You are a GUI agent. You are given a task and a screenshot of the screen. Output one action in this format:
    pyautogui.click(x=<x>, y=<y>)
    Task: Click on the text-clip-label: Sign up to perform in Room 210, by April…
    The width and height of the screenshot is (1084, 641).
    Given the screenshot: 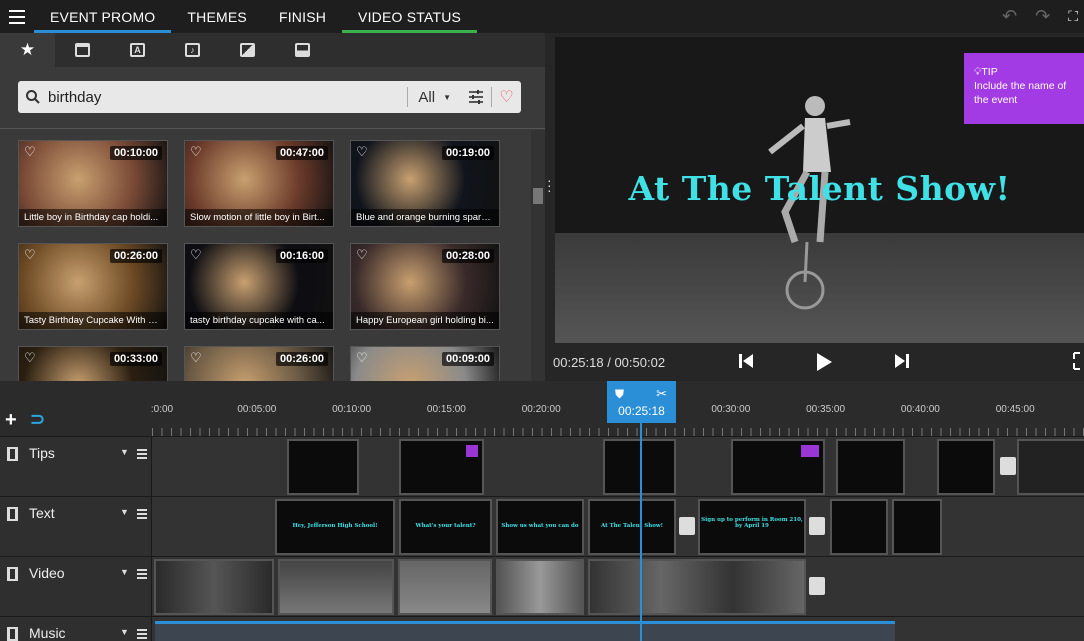 What is the action you would take?
    pyautogui.click(x=752, y=523)
    